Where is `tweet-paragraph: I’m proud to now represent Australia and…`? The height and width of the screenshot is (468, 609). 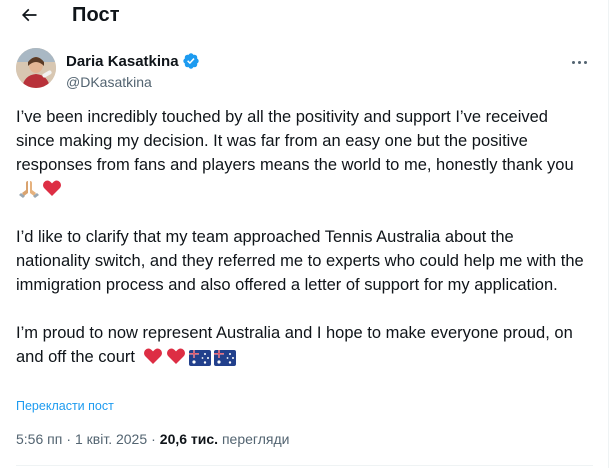
tweet-paragraph: I’m proud to now represent Australia and… is located at coordinates (301, 345).